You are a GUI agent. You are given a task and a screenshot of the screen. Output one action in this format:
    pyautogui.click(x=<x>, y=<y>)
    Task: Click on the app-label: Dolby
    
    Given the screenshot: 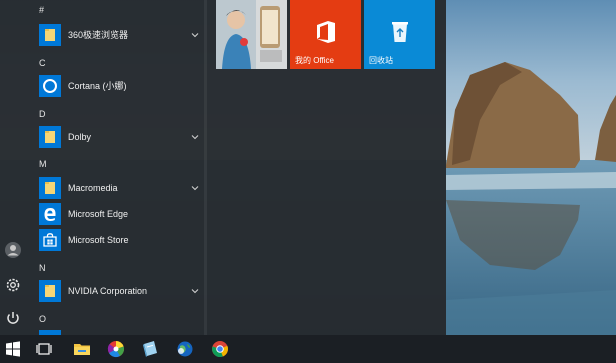 What is the action you would take?
    pyautogui.click(x=80, y=137)
    